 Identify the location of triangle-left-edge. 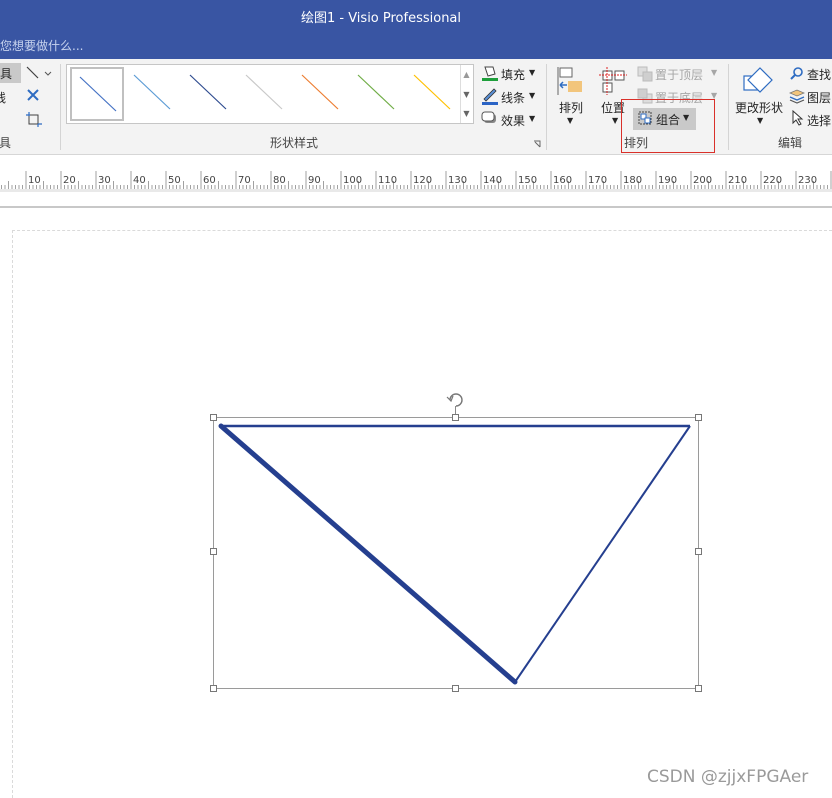
(368, 554).